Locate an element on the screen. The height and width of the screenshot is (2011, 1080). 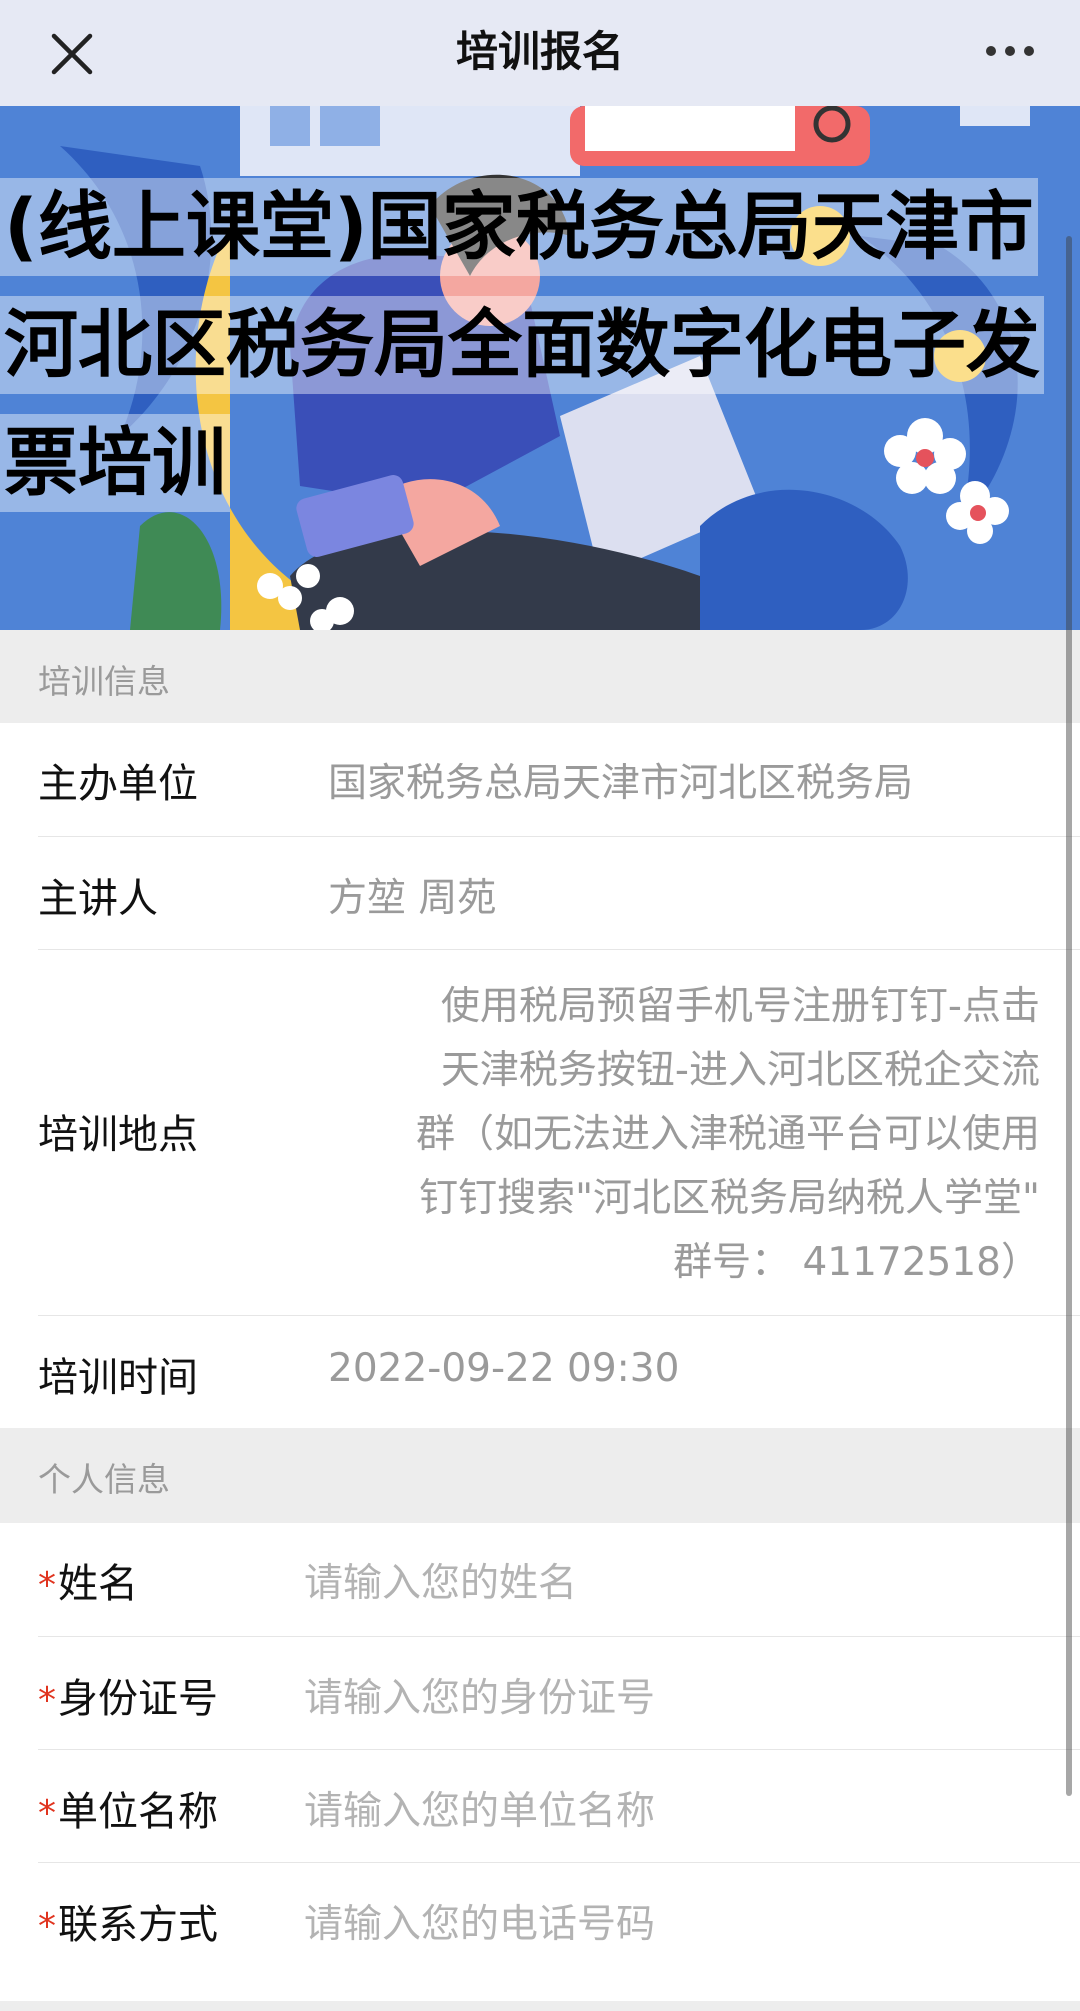
location-line: 钉钉搜索"河北区税务局纳税人学堂" is located at coordinates (729, 1198).